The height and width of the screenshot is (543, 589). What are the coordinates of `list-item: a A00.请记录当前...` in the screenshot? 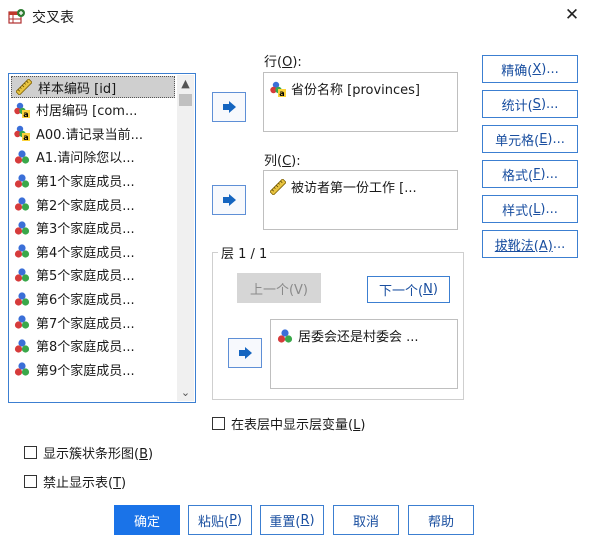 It's located at (94, 134).